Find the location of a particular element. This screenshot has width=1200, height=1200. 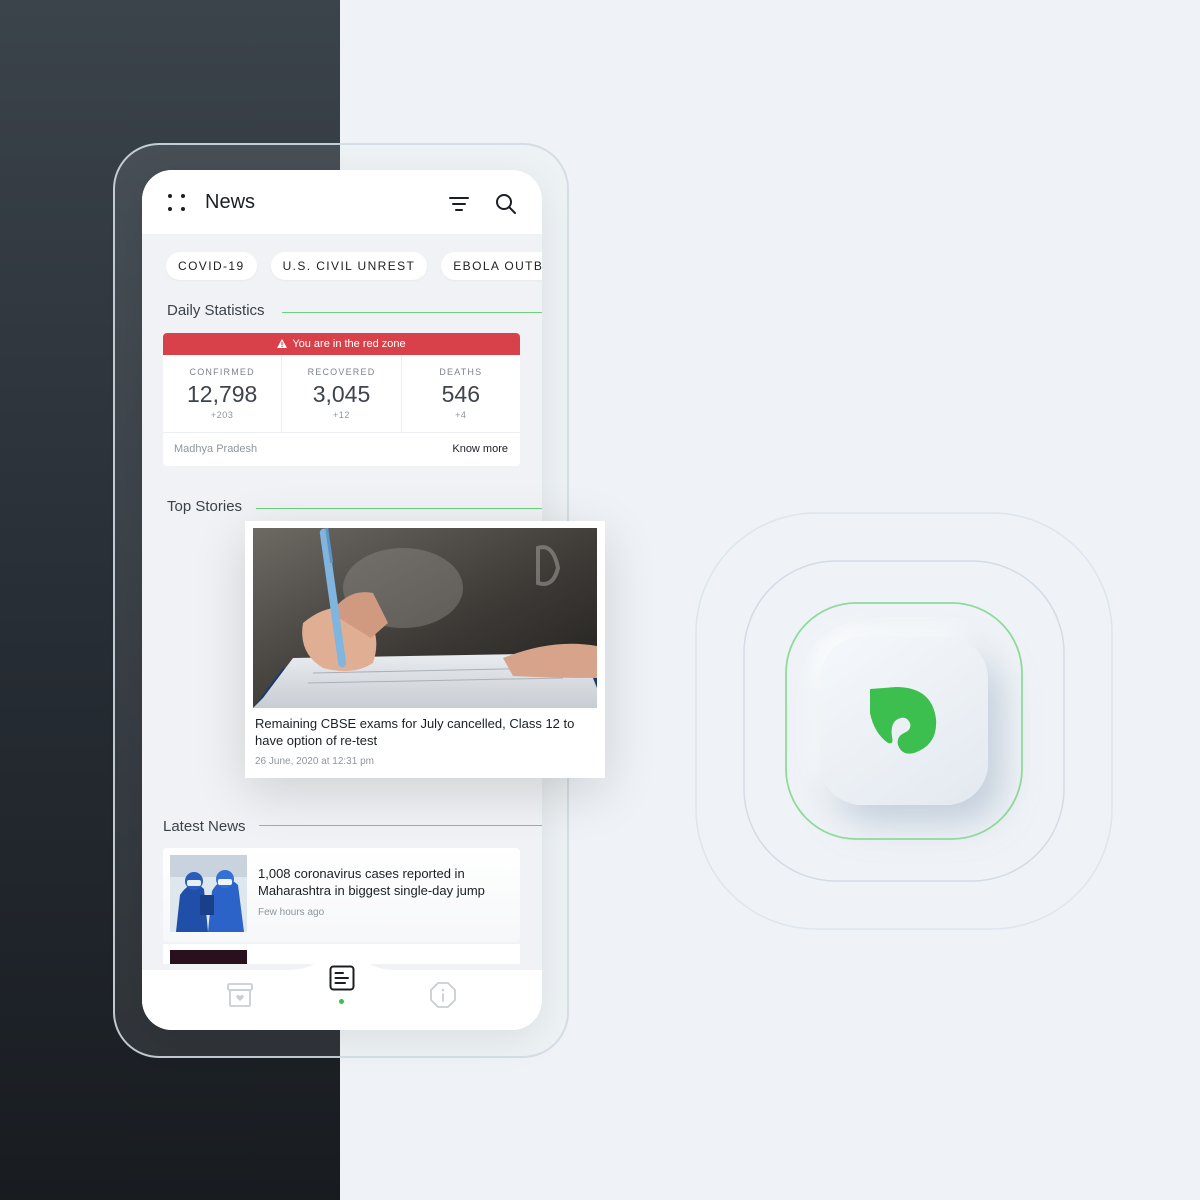

topic-chips: COVID-19 U.S. CIVIL UNREST EBOLA OUTBREA is located at coordinates (354, 267).